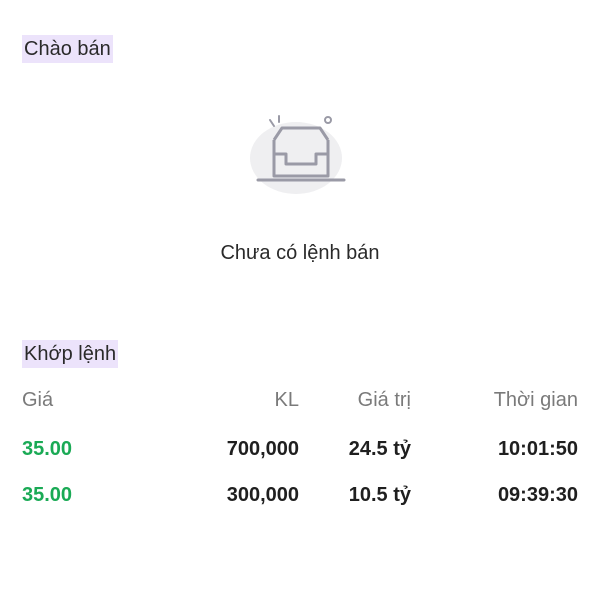  I want to click on sell-section-title: Chào bán, so click(67, 49).